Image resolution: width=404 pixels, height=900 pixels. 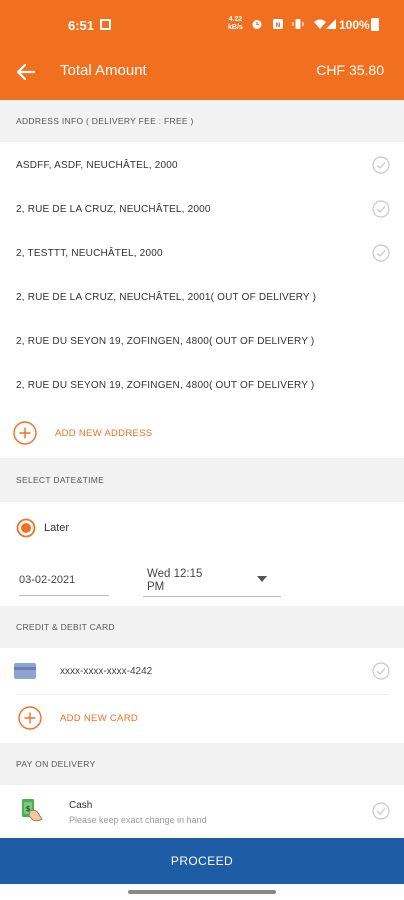 I want to click on credit-card-icon, so click(x=25, y=671).